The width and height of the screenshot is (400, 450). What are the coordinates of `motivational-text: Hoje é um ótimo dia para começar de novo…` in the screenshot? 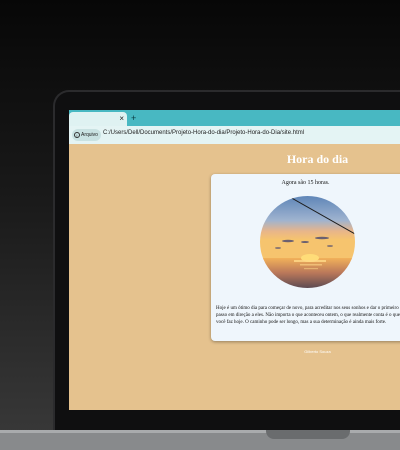 It's located at (308, 315).